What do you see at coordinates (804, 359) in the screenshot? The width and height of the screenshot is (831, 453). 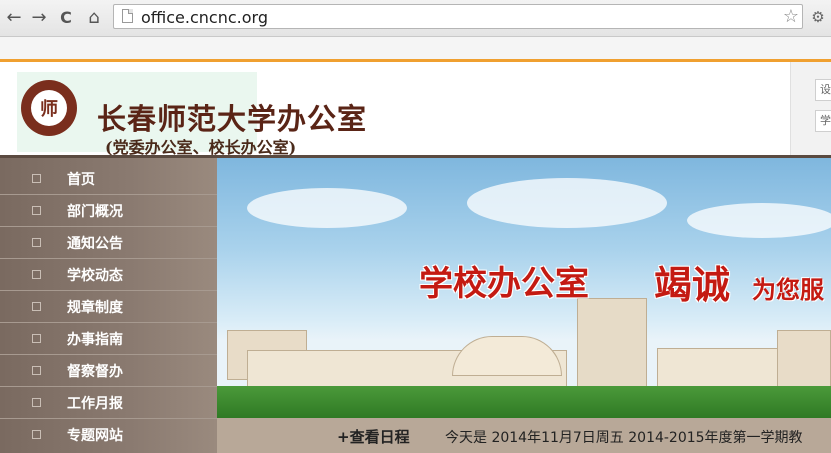 I see `building` at bounding box center [804, 359].